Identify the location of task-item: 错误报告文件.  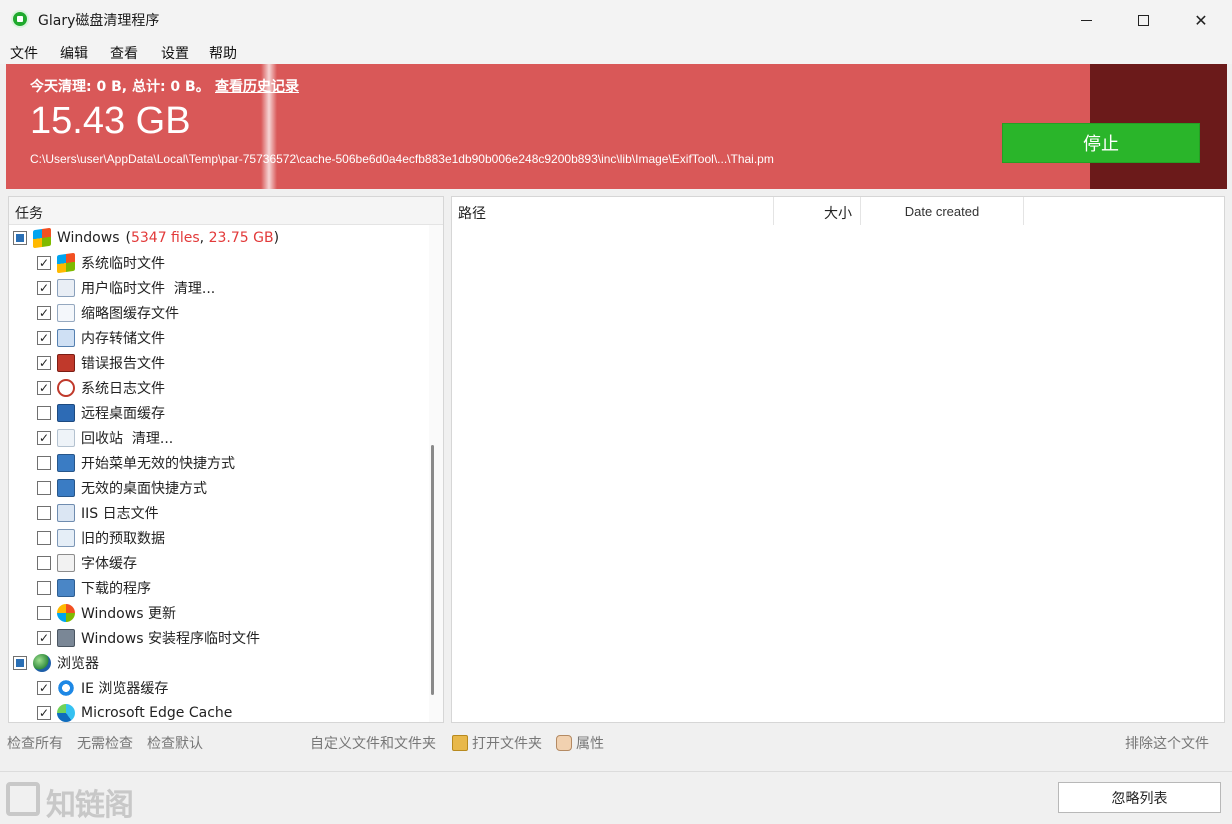
(219, 362).